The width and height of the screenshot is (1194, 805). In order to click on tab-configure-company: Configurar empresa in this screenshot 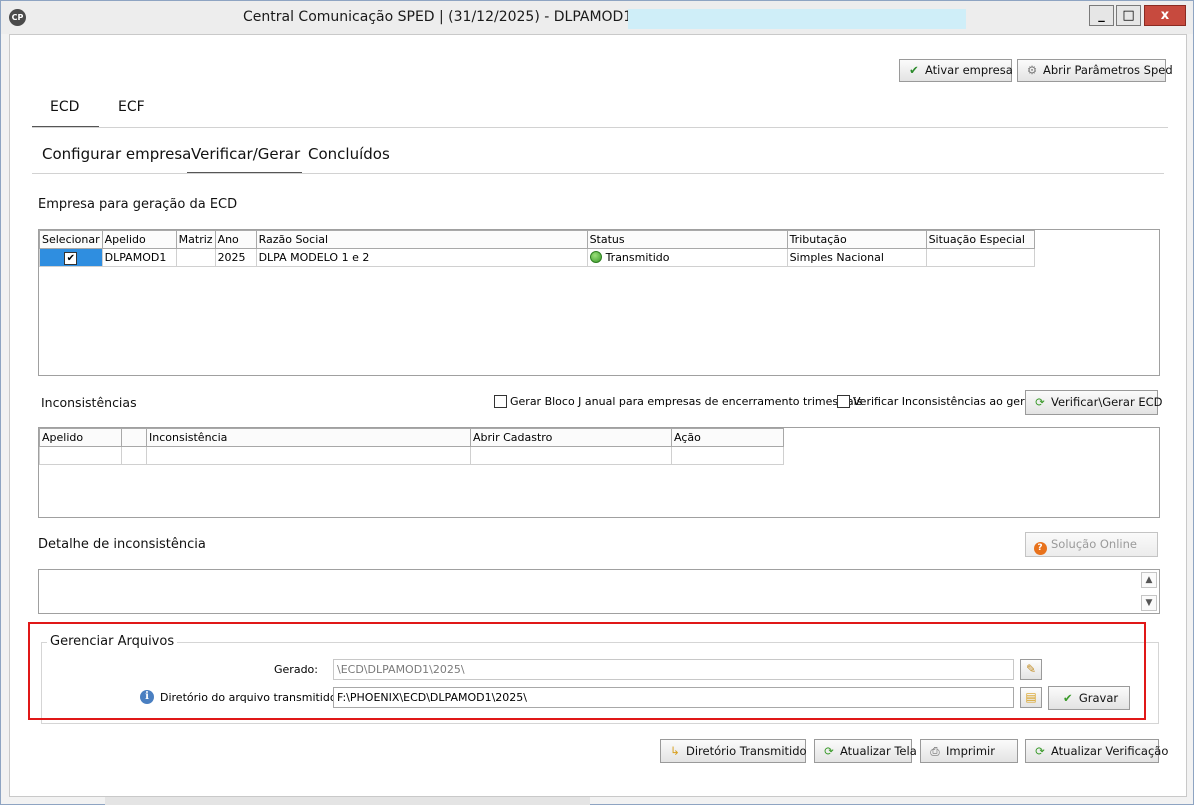, I will do `click(116, 154)`.